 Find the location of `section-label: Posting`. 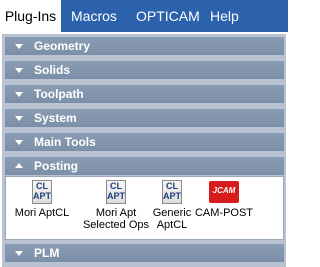

section-label: Posting is located at coordinates (56, 166).